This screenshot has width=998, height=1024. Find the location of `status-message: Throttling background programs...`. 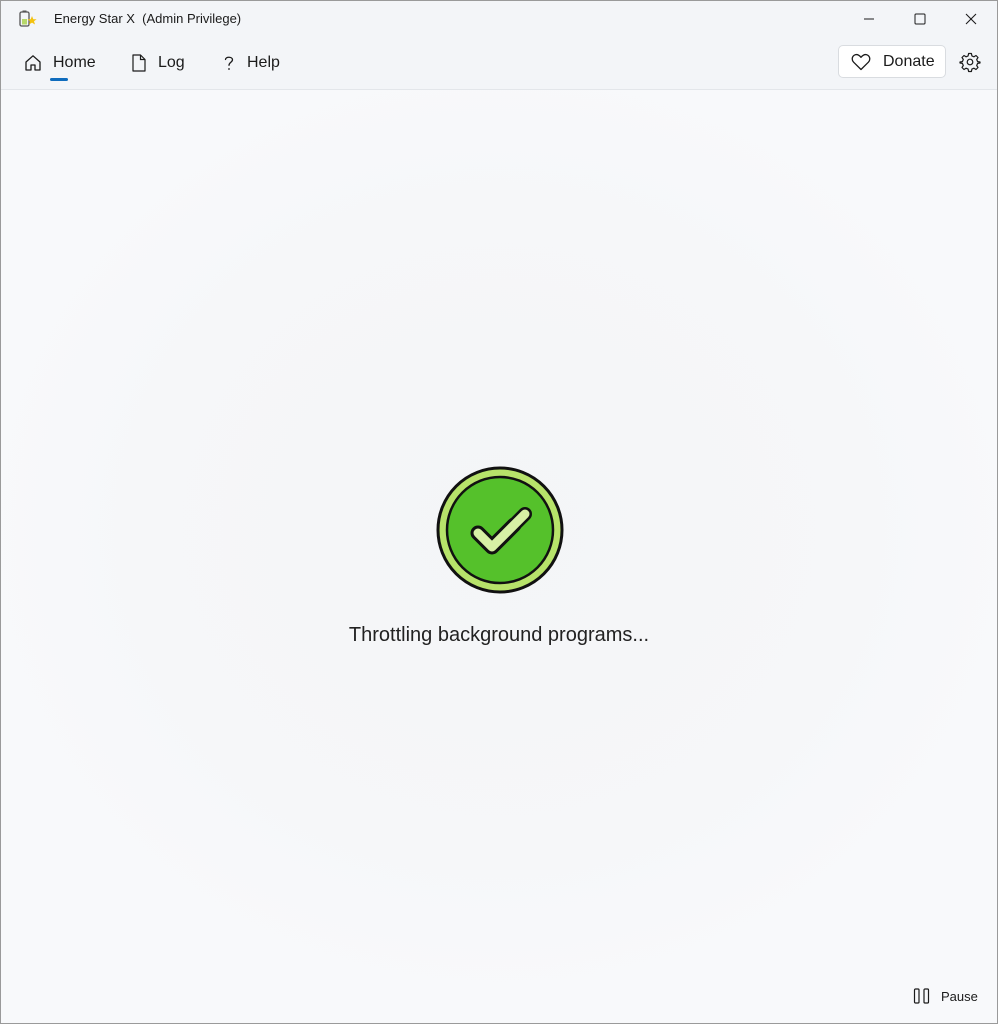

status-message: Throttling background programs... is located at coordinates (499, 635).